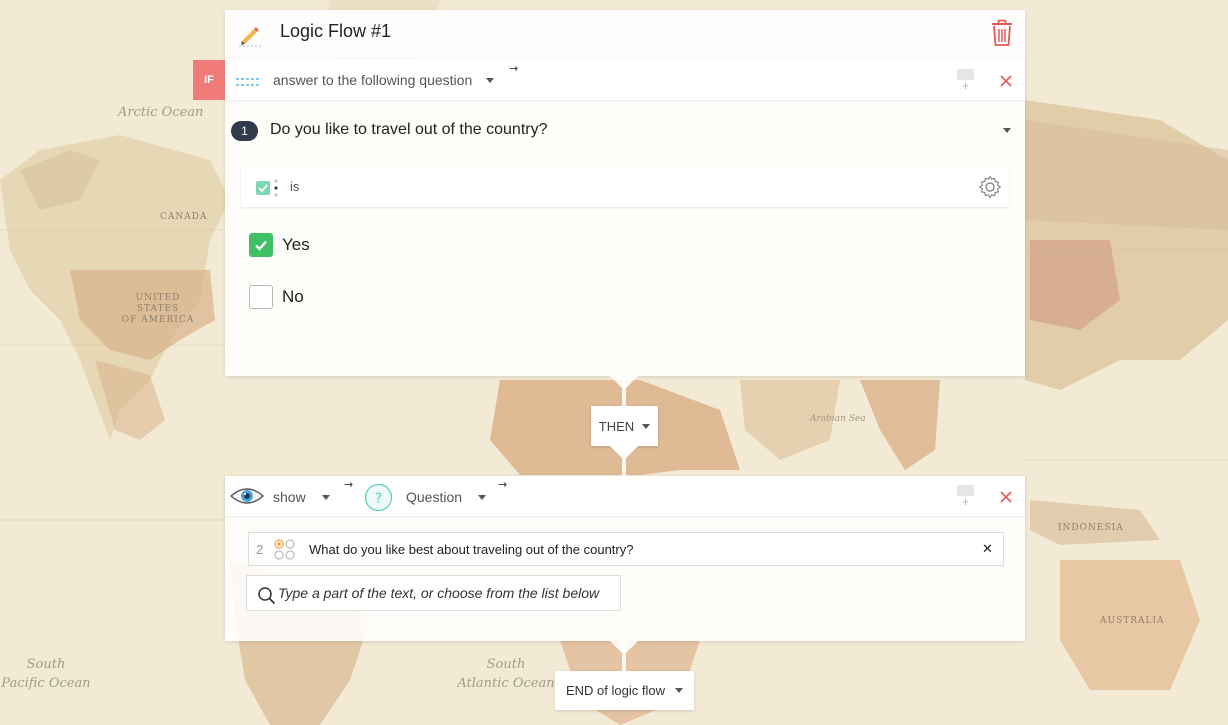 Image resolution: width=1228 pixels, height=725 pixels. Describe the element at coordinates (161, 112) in the screenshot. I see `map-label-arctic: Arctic Ocean` at that location.